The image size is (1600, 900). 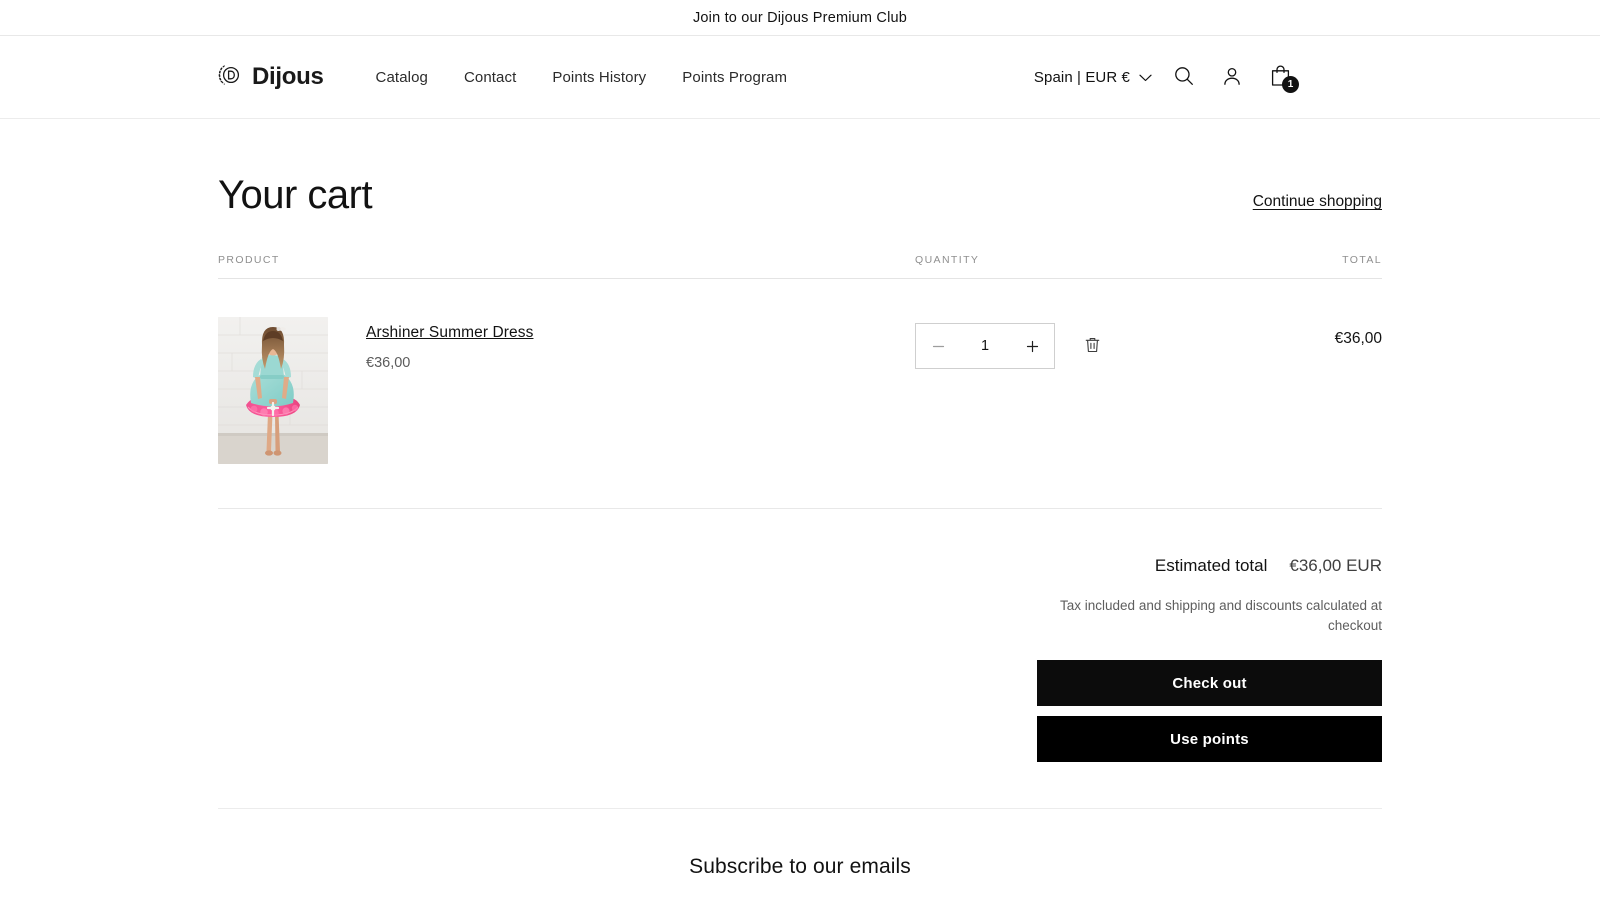 I want to click on quantity-input, so click(x=985, y=346).